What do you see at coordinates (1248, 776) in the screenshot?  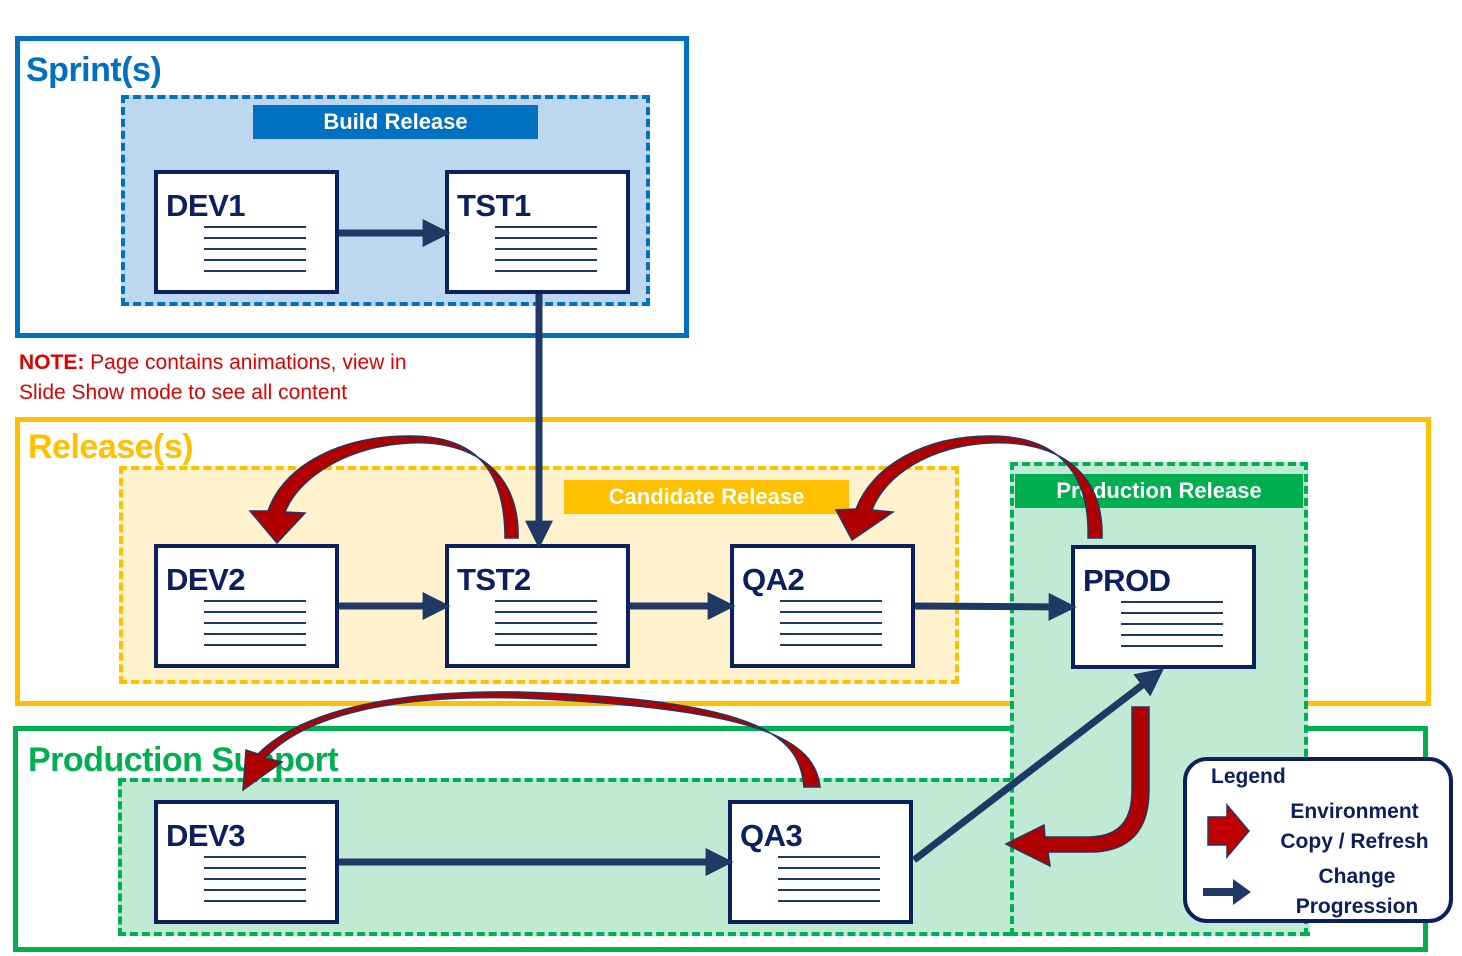 I see `legend-title: Legend` at bounding box center [1248, 776].